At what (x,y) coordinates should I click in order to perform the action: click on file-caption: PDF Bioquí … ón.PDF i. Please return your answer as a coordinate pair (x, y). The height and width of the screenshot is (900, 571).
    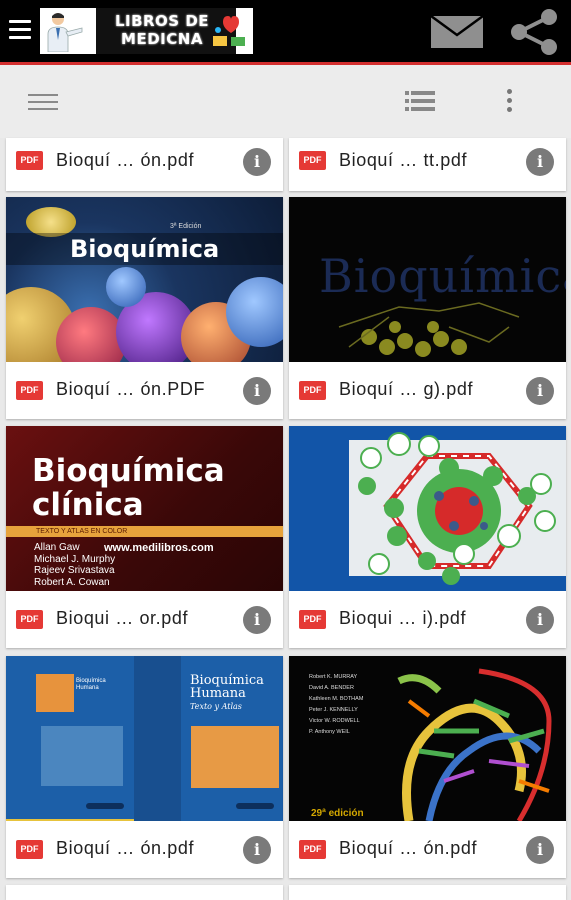
    Looking at the image, I should click on (144, 390).